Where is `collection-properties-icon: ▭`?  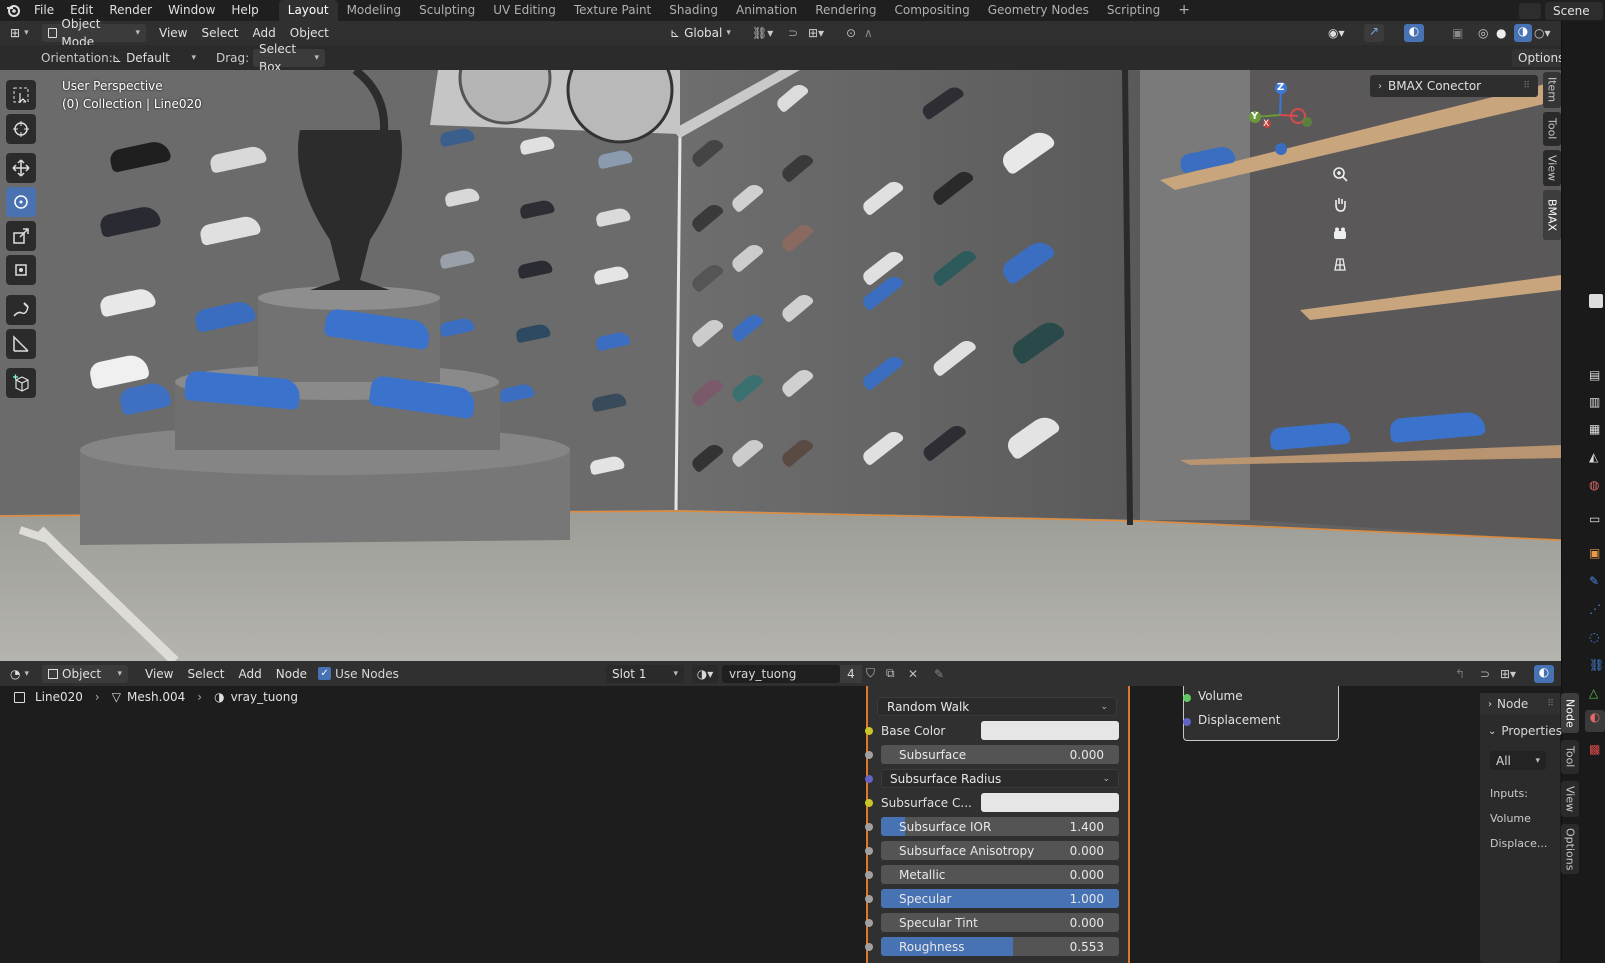
collection-properties-icon: ▭ is located at coordinates (1594, 519).